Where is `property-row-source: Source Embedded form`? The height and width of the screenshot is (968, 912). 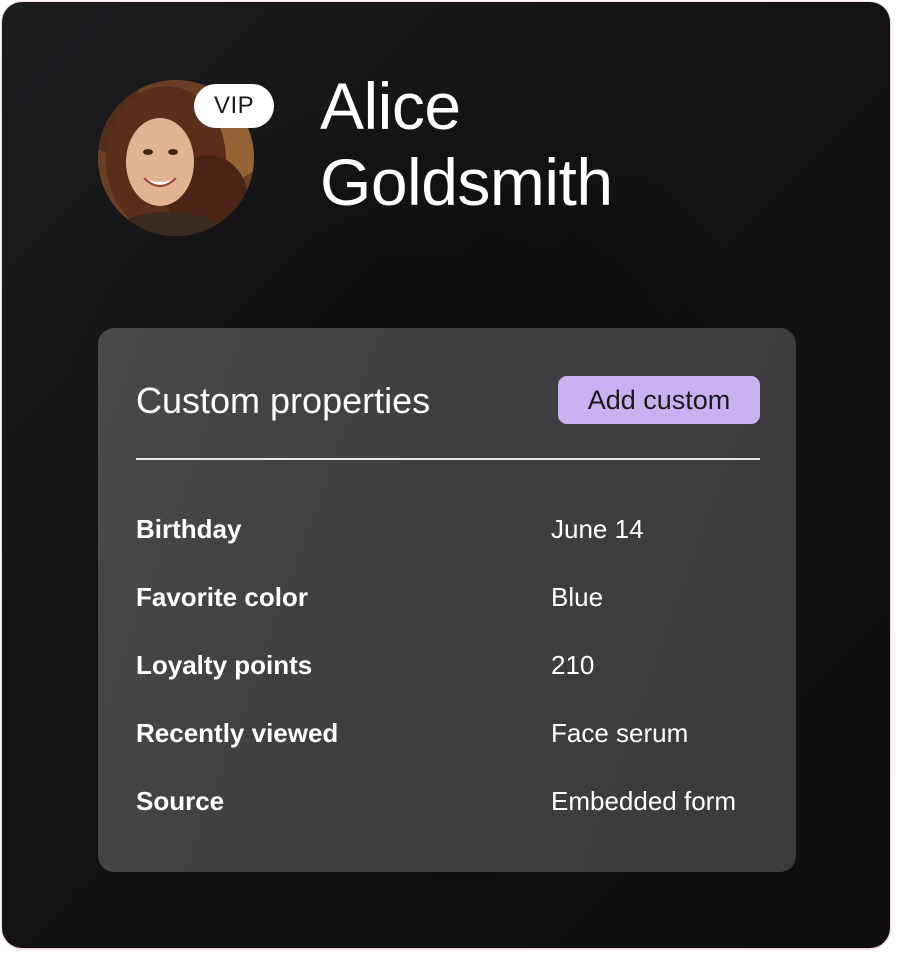 property-row-source: Source Embedded form is located at coordinates (451, 820).